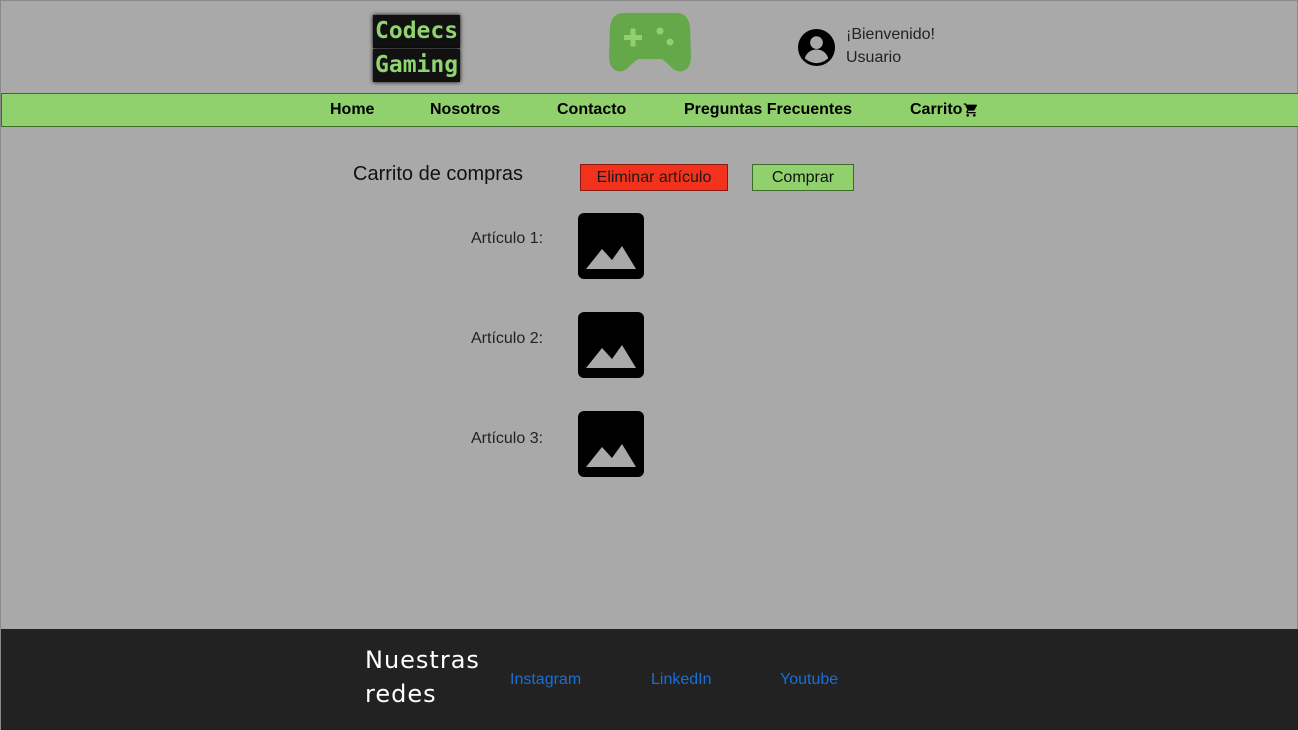 This screenshot has width=1298, height=730. Describe the element at coordinates (803, 177) in the screenshot. I see `buy-button: Comprar` at that location.